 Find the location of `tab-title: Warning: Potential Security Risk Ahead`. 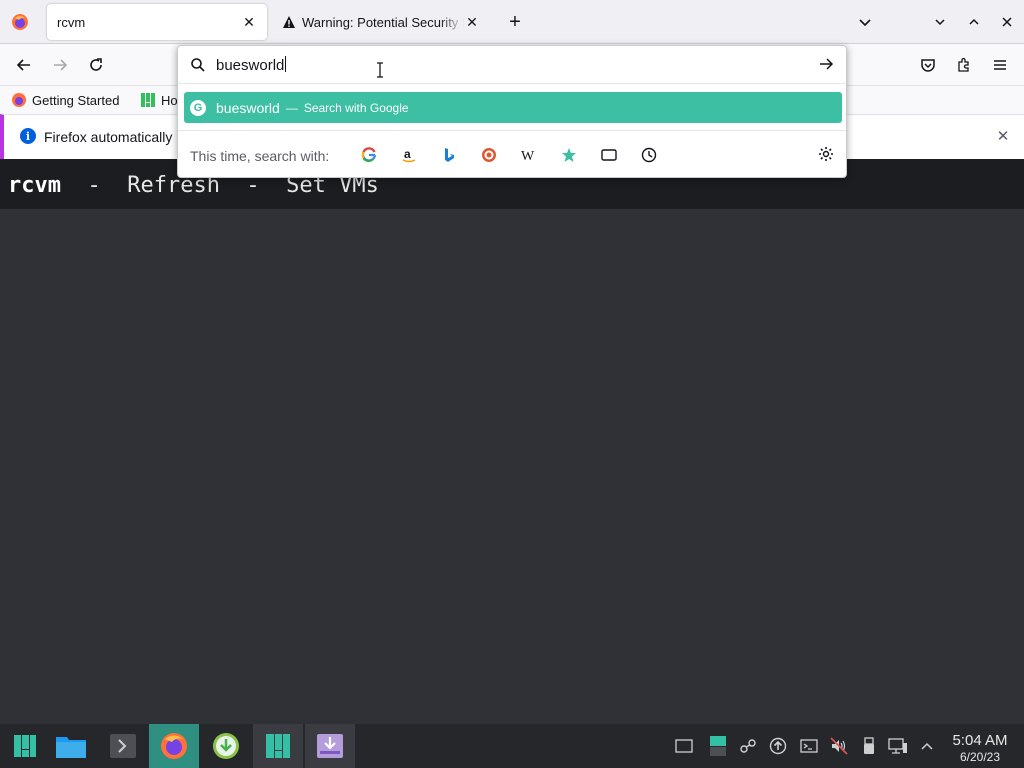

tab-title: Warning: Potential Security Risk Ahead is located at coordinates (383, 22).